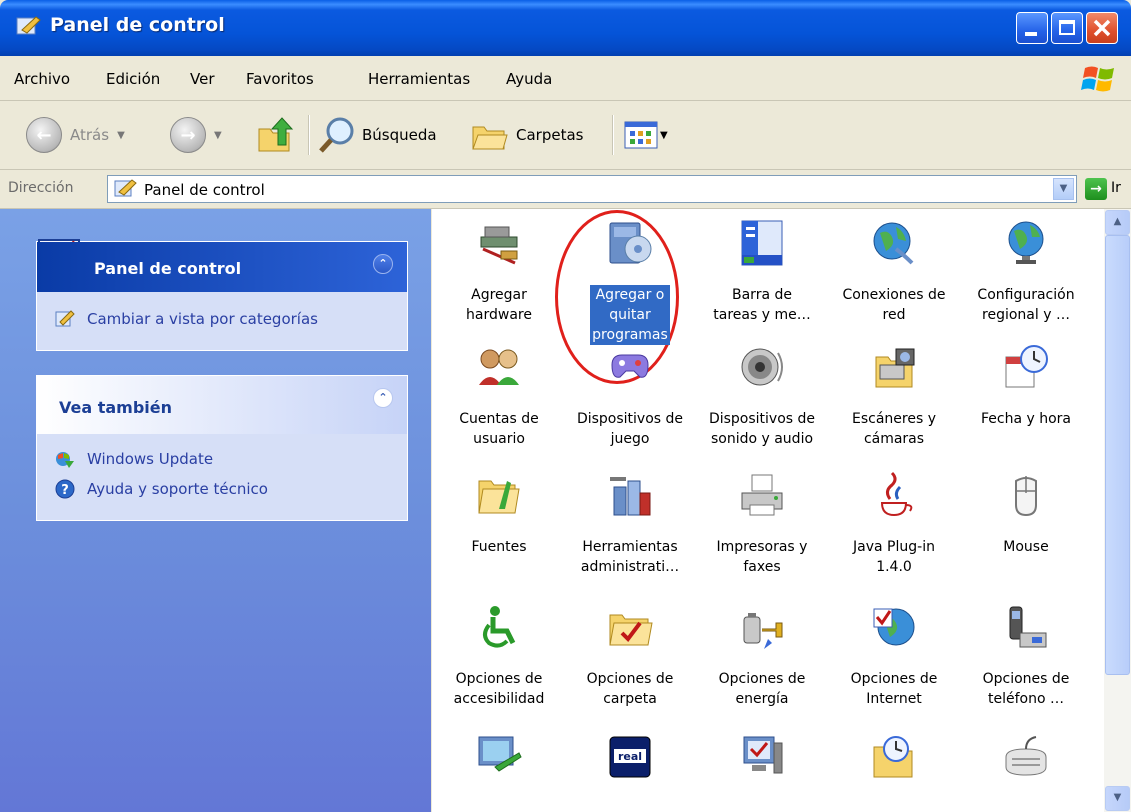 This screenshot has width=1131, height=812. I want to click on control-panel-item: Conexiones de red, so click(894, 272).